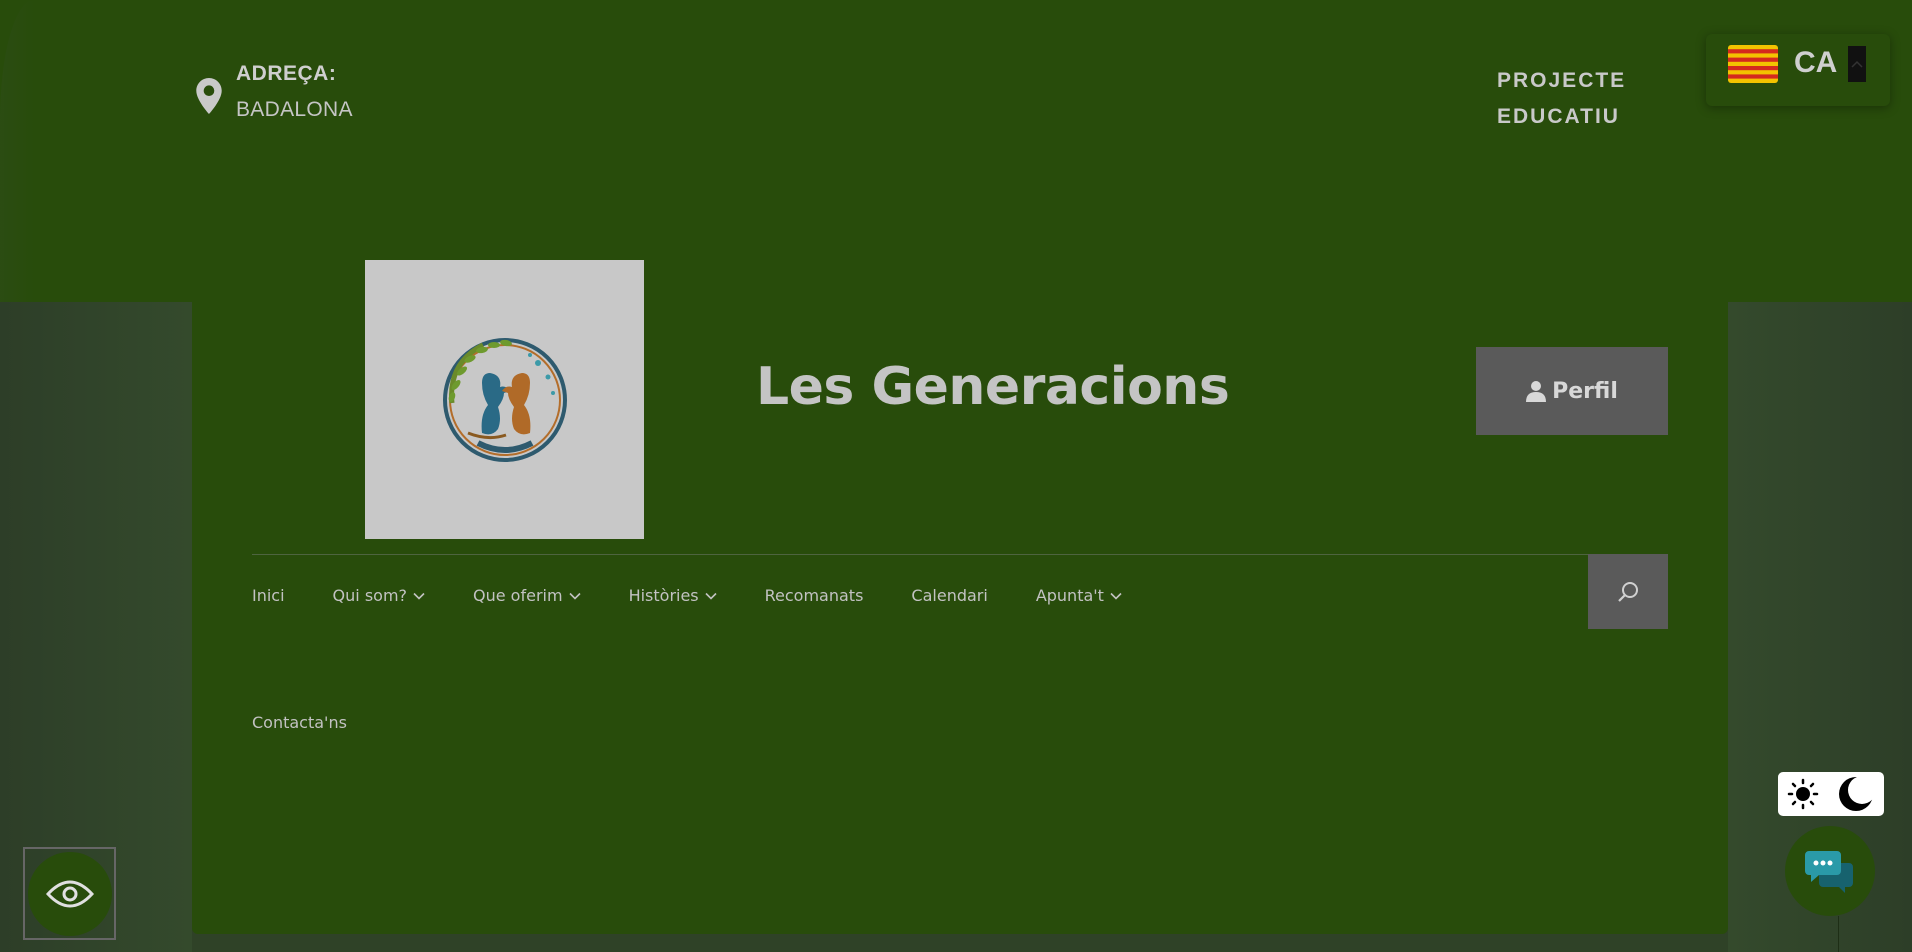  Describe the element at coordinates (518, 595) in the screenshot. I see `nav-item-label: Que oferim` at that location.